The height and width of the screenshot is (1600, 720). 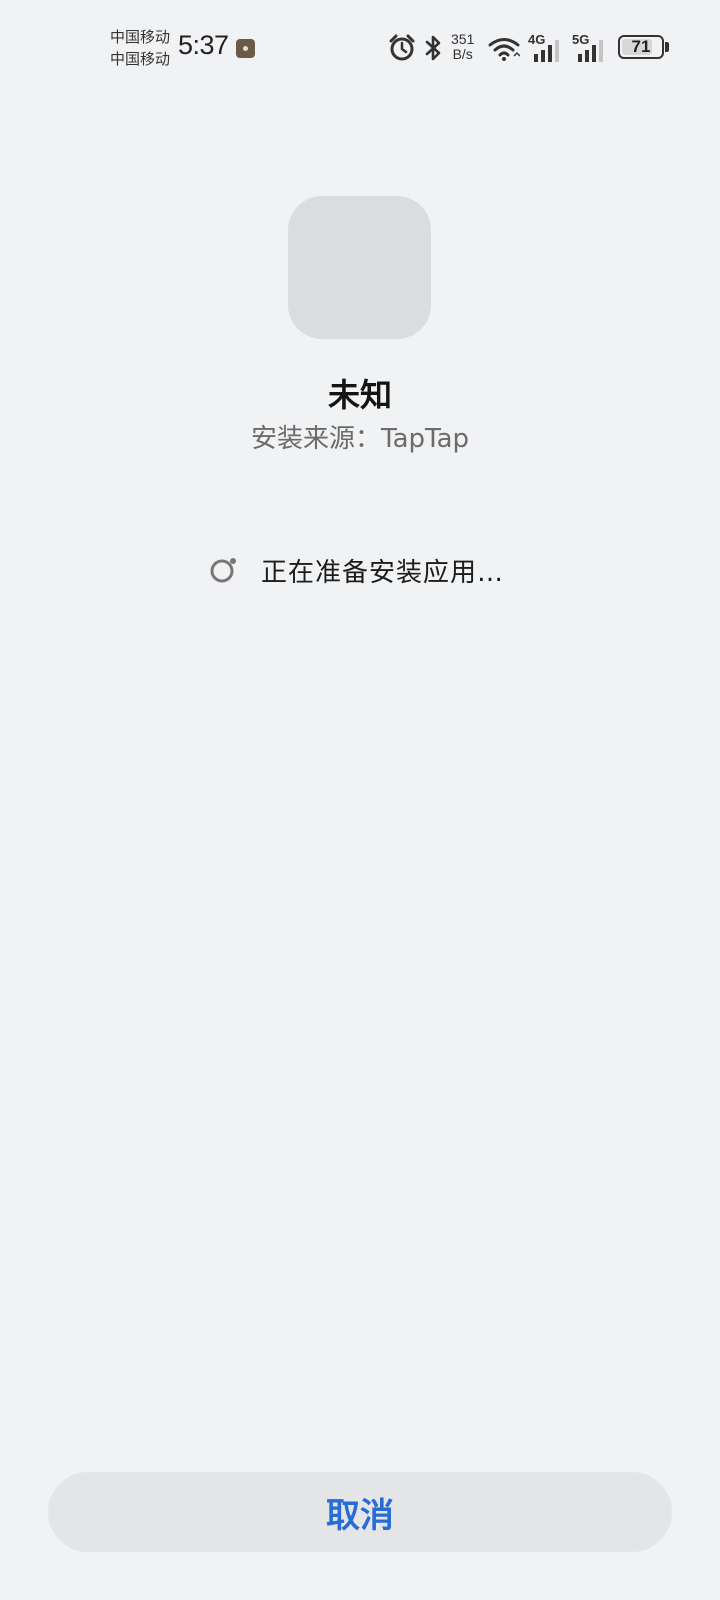 I want to click on battery-icon: 71, so click(x=641, y=47).